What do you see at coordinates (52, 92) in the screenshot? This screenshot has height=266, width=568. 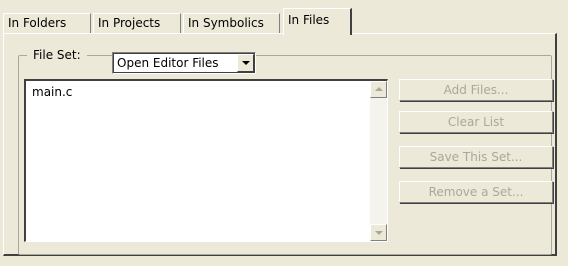 I see `list-item: main.c` at bounding box center [52, 92].